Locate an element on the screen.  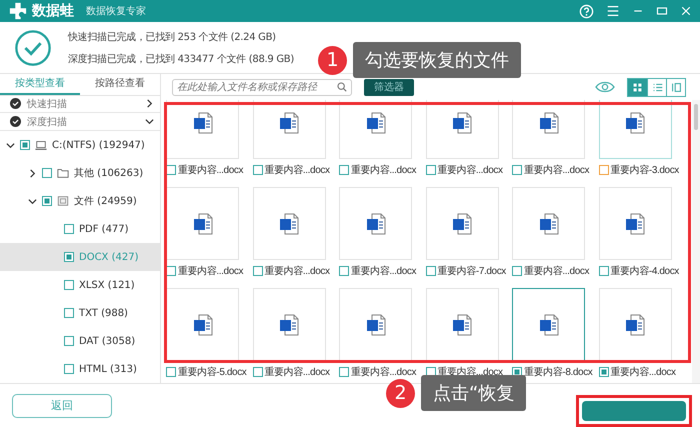
filter-button: 筛选器 is located at coordinates (389, 87).